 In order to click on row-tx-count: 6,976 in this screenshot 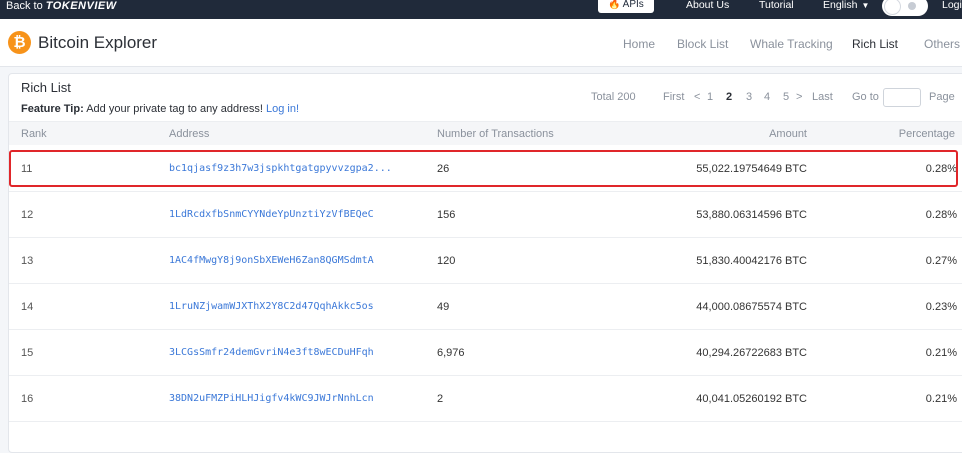, I will do `click(451, 353)`.